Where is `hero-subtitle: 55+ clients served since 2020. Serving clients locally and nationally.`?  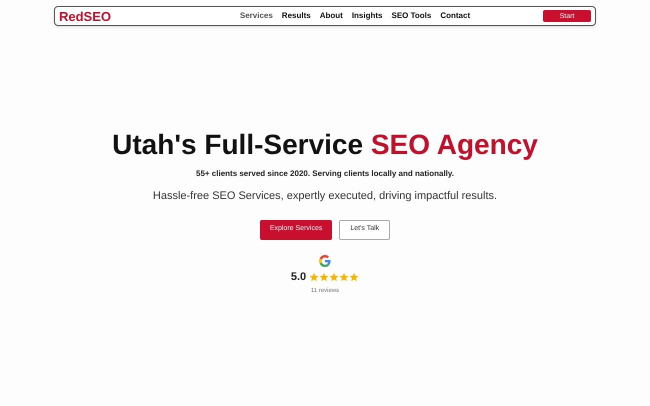 hero-subtitle: 55+ clients served since 2020. Serving clients locally and nationally. is located at coordinates (325, 174).